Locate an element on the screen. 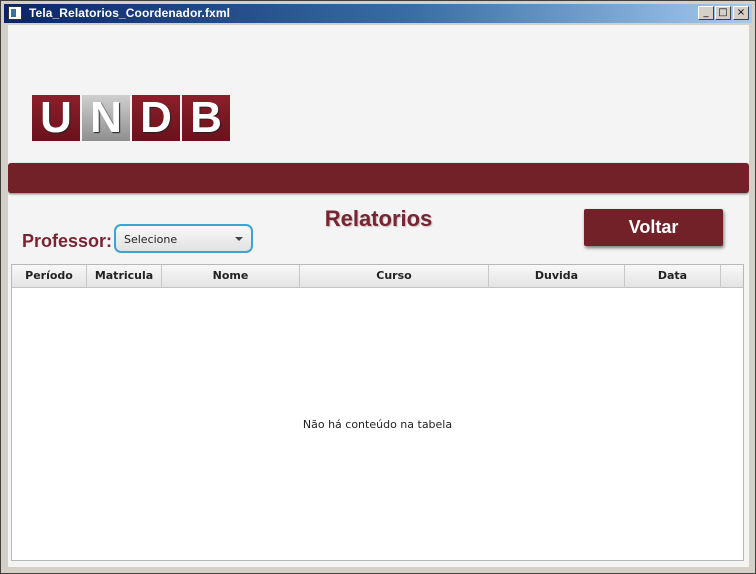  logo-letter: B is located at coordinates (206, 118).